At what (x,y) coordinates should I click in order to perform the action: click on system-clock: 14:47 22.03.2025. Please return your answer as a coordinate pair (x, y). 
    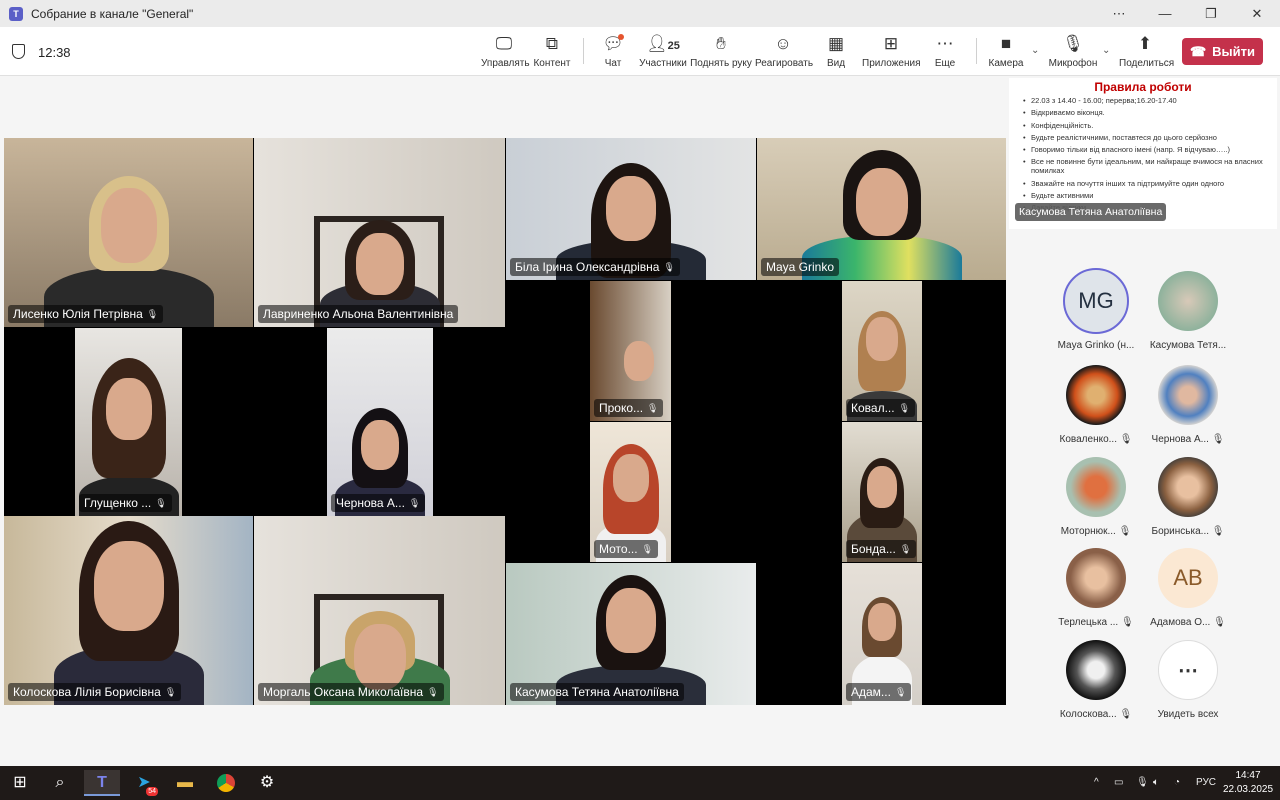
    Looking at the image, I should click on (1248, 783).